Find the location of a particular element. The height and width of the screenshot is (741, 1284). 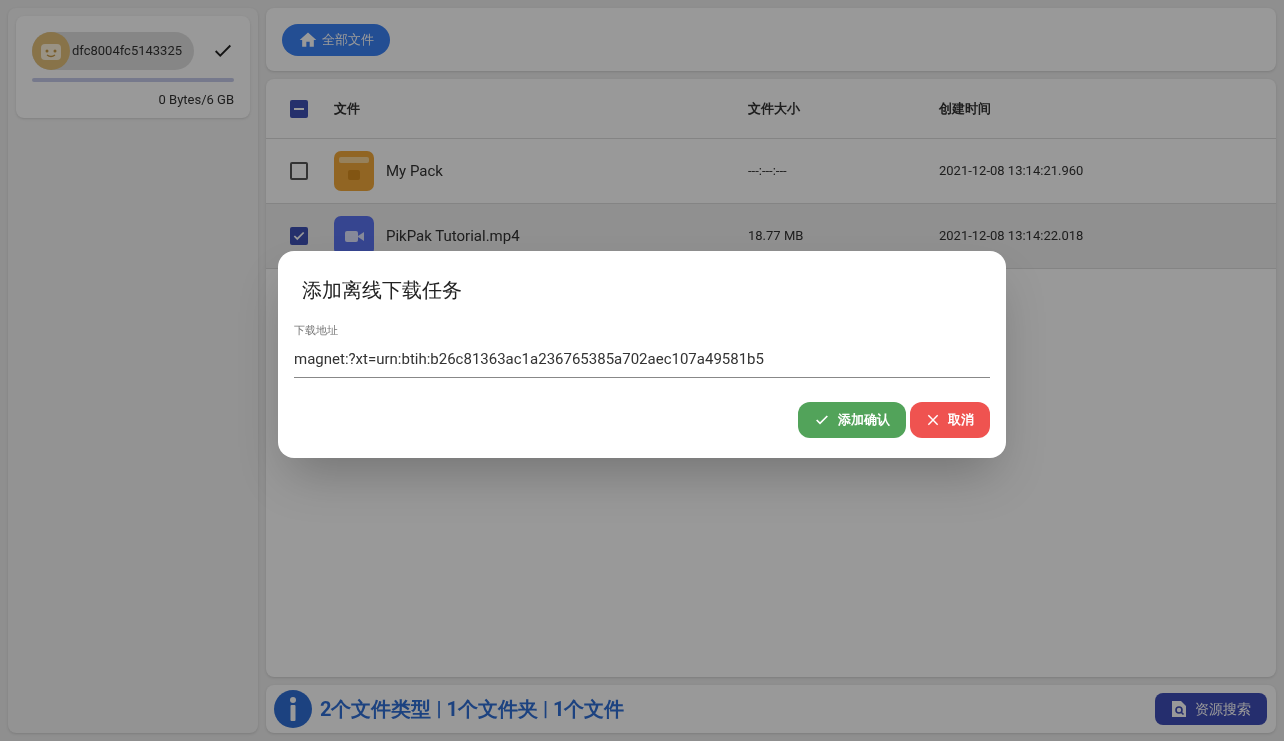

dialog-title: 添加离线下载任务 is located at coordinates (382, 291).